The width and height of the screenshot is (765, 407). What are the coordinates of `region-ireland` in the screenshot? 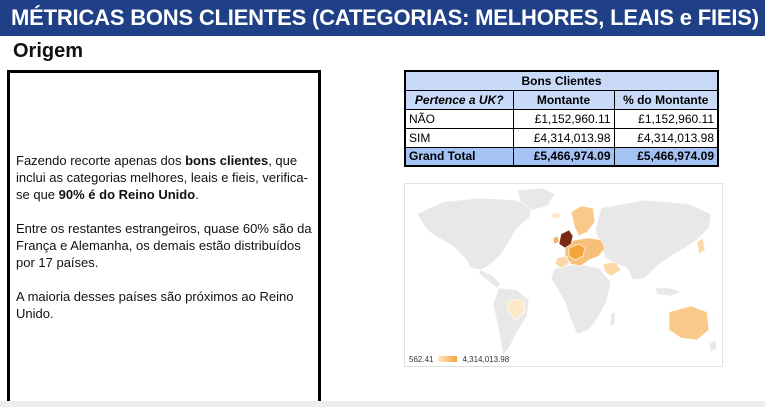 It's located at (556, 240).